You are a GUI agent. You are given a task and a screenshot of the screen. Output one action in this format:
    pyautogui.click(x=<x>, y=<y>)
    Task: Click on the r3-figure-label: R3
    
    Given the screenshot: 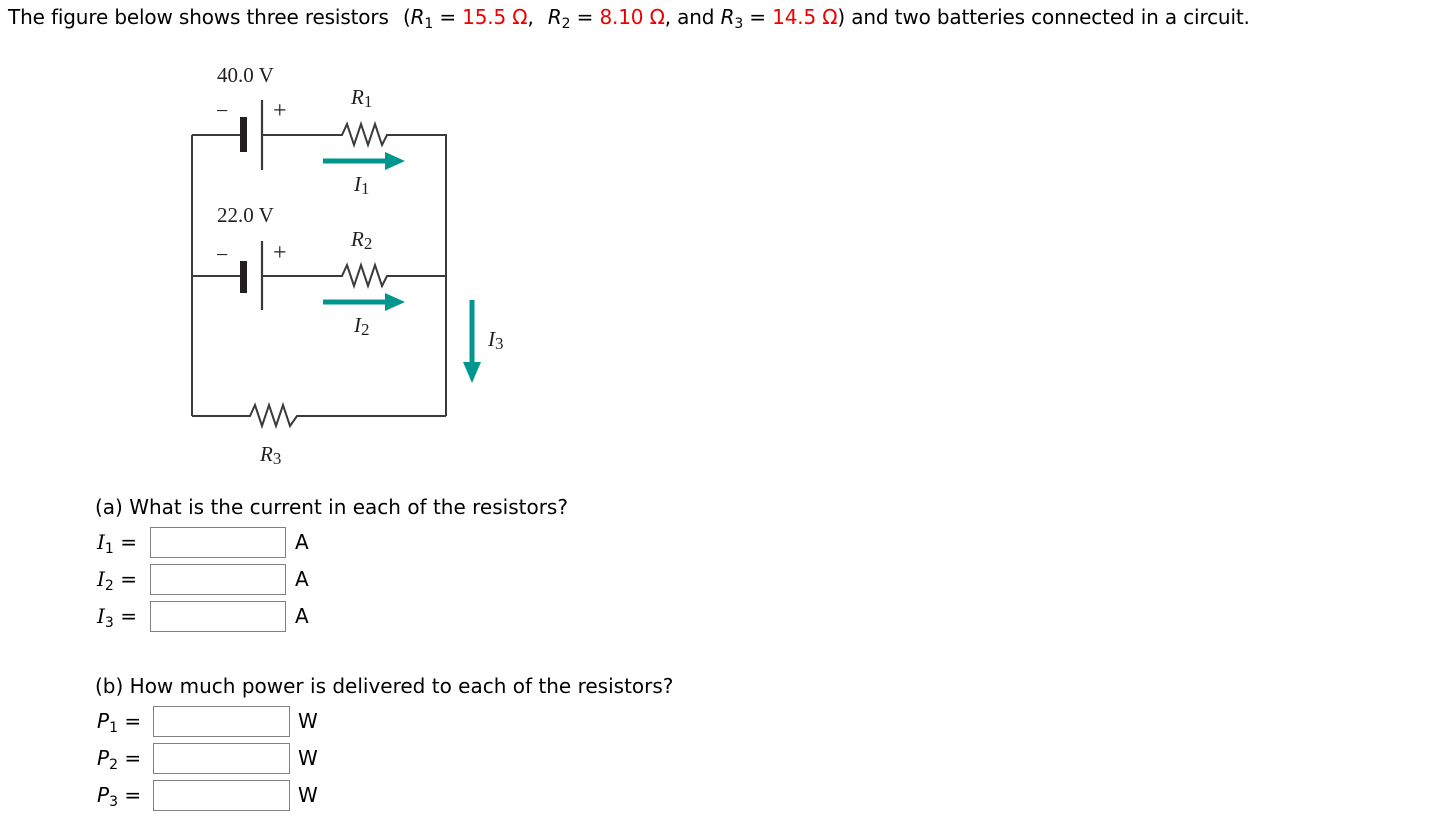 What is the action you would take?
    pyautogui.click(x=271, y=455)
    